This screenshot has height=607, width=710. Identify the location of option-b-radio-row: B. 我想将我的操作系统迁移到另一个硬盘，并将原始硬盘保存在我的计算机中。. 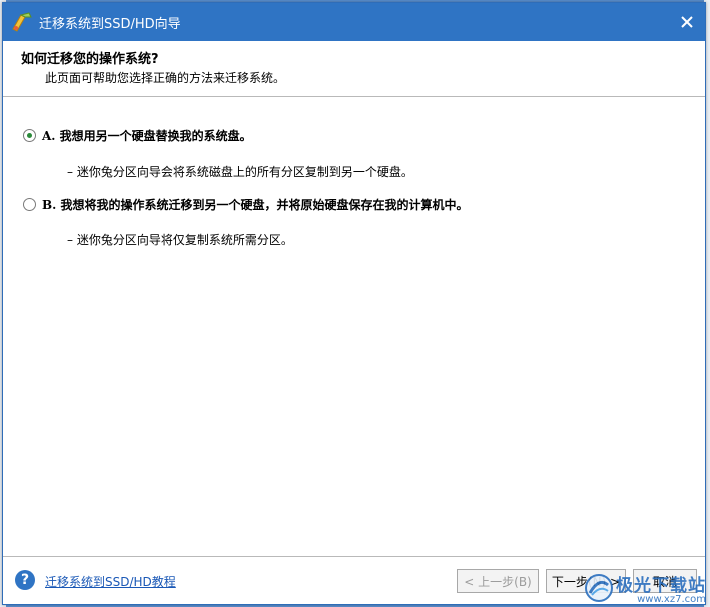
(246, 204).